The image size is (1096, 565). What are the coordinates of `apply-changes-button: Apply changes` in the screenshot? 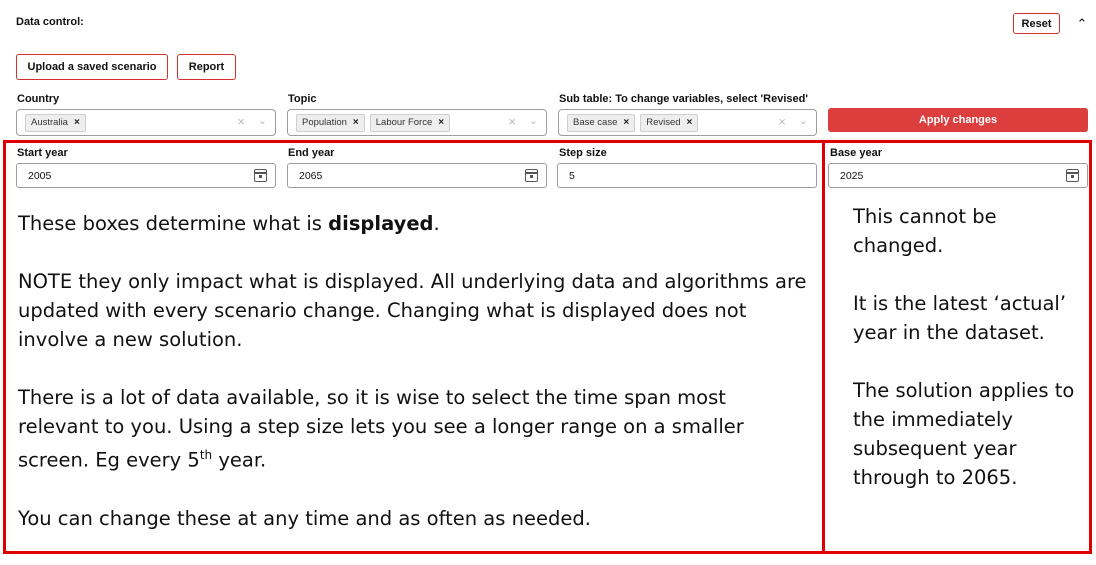 It's located at (958, 120).